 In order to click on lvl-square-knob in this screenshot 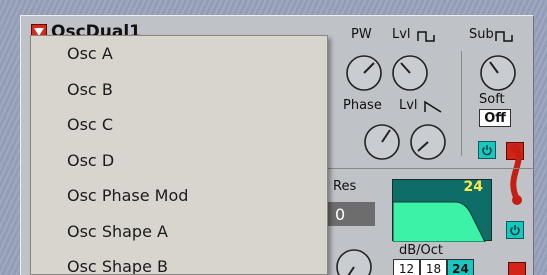, I will do `click(410, 73)`.